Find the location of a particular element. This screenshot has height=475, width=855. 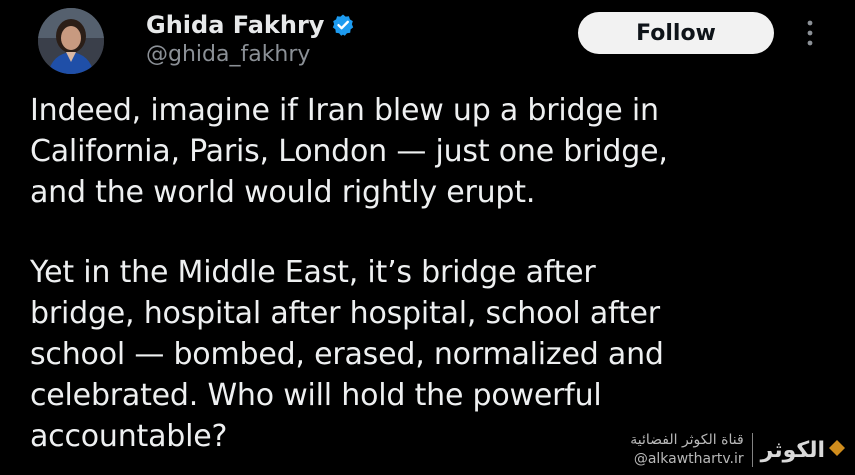

more-options-icon is located at coordinates (810, 33).